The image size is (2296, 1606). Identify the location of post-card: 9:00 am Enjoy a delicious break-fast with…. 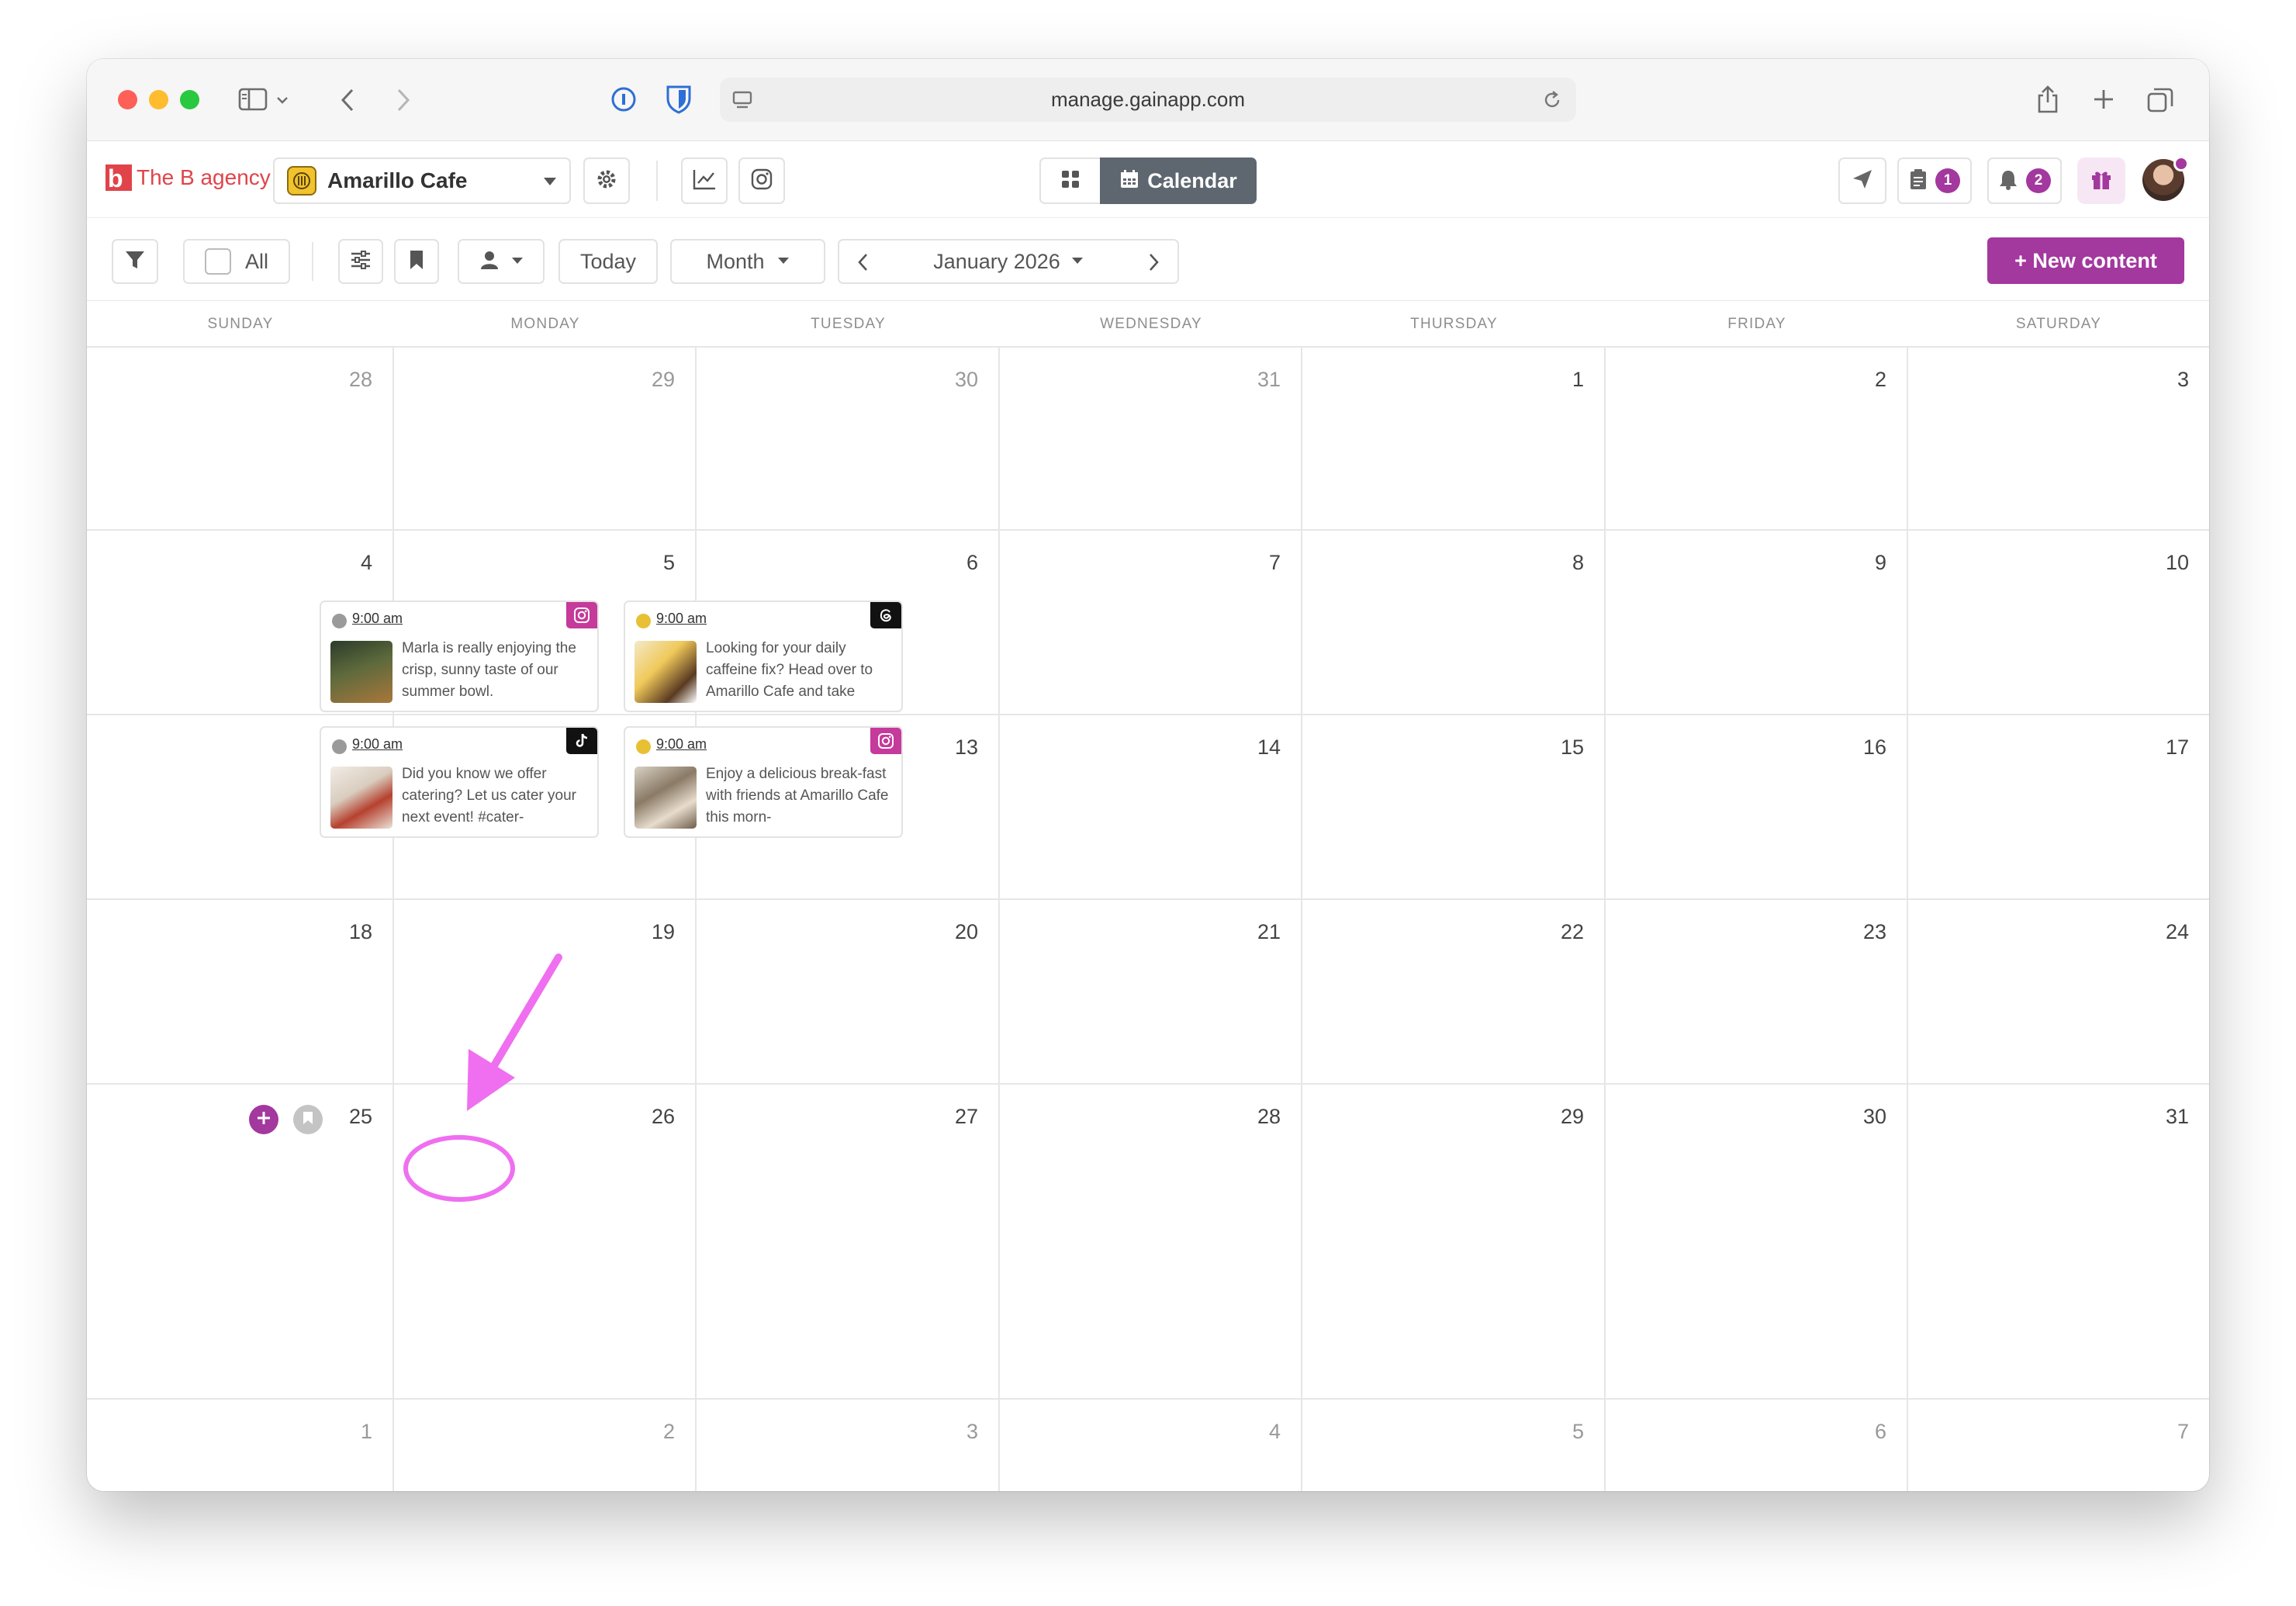
(763, 782).